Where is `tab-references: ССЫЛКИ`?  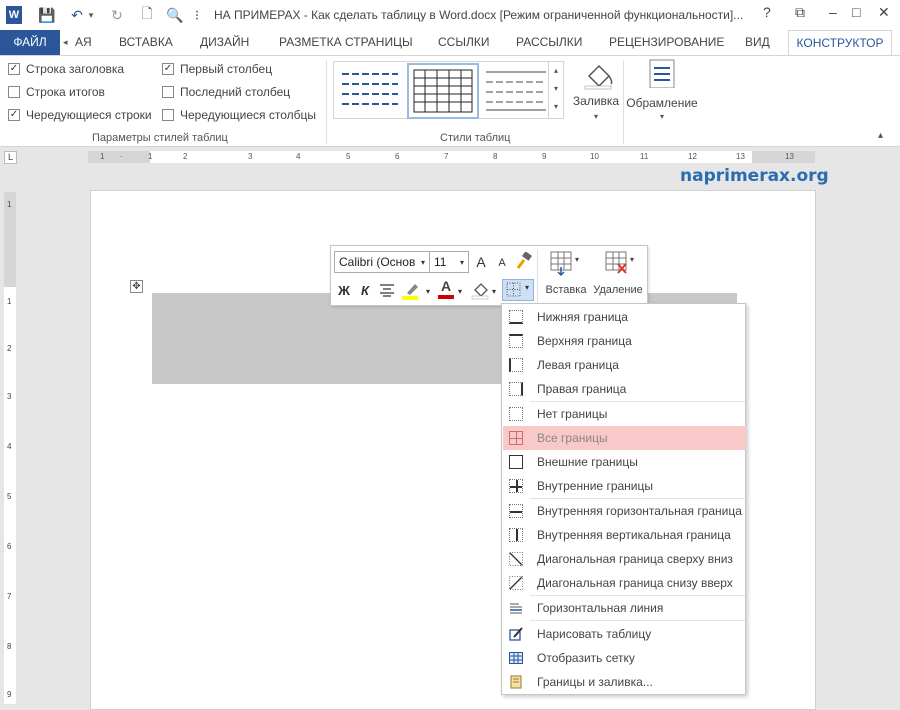 tab-references: ССЫЛКИ is located at coordinates (463, 42).